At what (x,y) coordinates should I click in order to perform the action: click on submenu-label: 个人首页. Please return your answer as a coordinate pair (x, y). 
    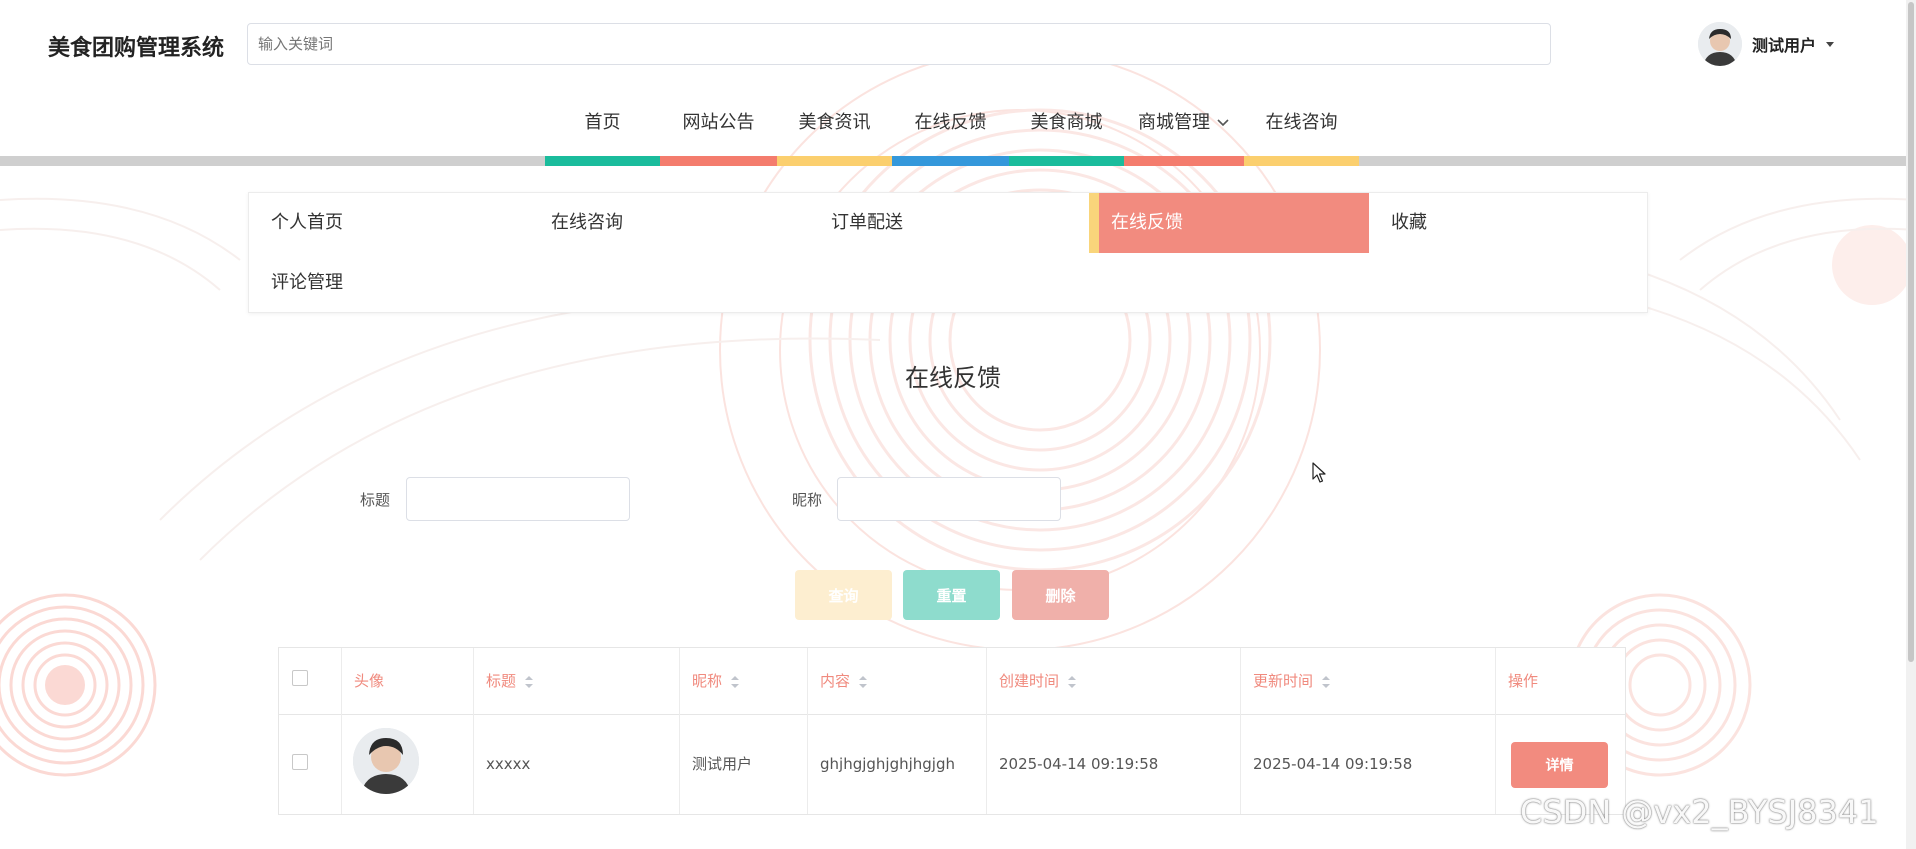
    Looking at the image, I should click on (307, 222).